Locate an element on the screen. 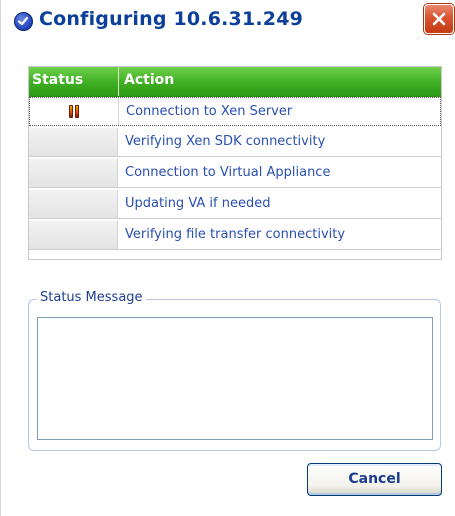 This screenshot has height=516, width=455. table-row: Connection to Xen Server is located at coordinates (235, 111).